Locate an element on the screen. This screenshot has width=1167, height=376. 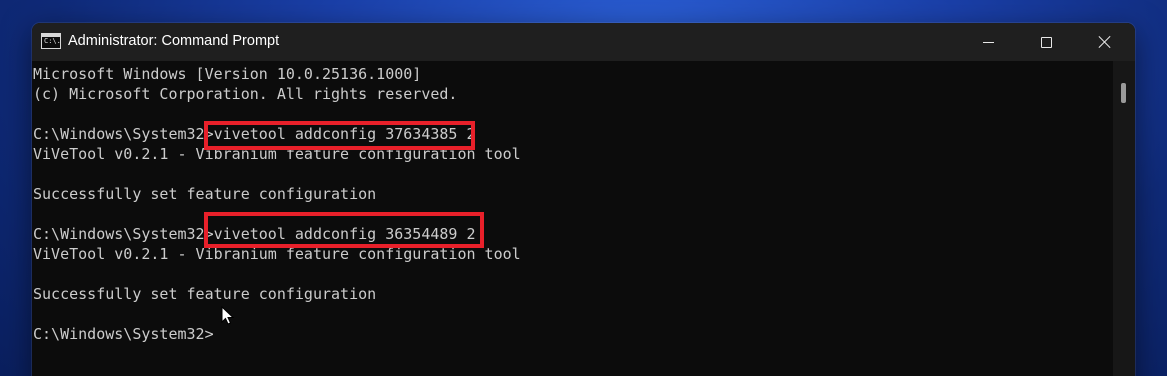
minimize-button is located at coordinates (988, 42).